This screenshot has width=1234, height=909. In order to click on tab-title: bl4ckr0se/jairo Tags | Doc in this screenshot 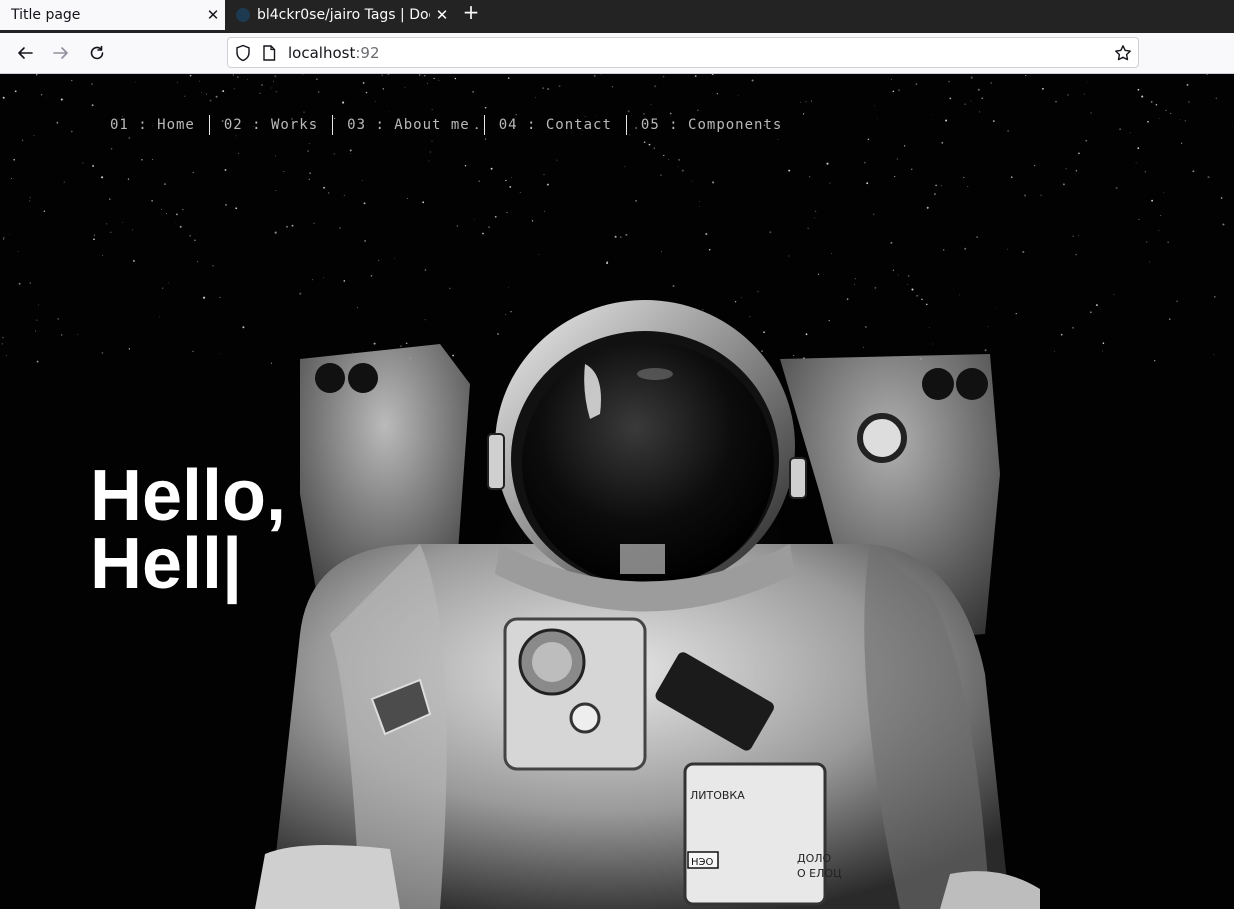, I will do `click(343, 15)`.